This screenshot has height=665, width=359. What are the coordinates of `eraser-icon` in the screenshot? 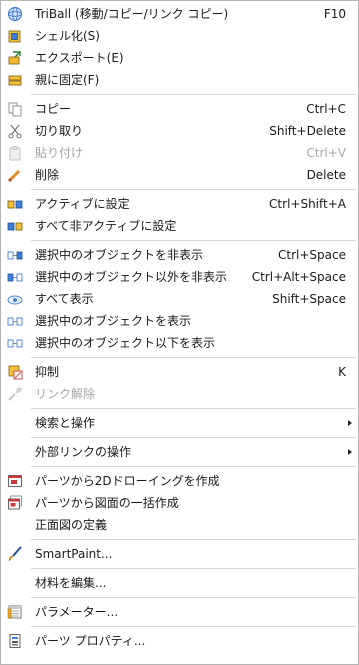 It's located at (15, 175).